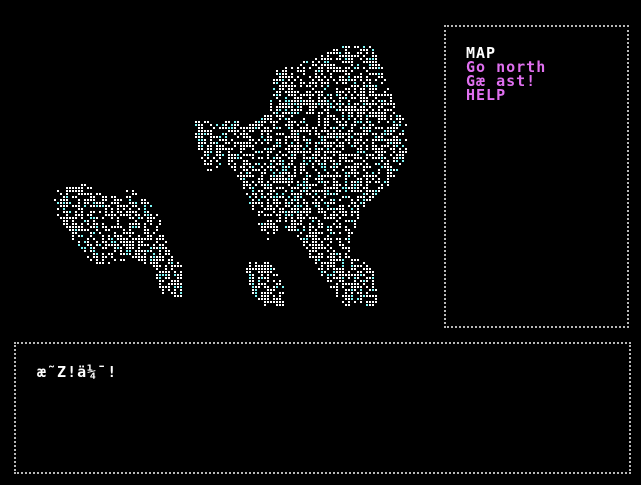 The width and height of the screenshot is (641, 485). What do you see at coordinates (77, 372) in the screenshot?
I see `message-text: æ˜Z!ä¼¯!` at bounding box center [77, 372].